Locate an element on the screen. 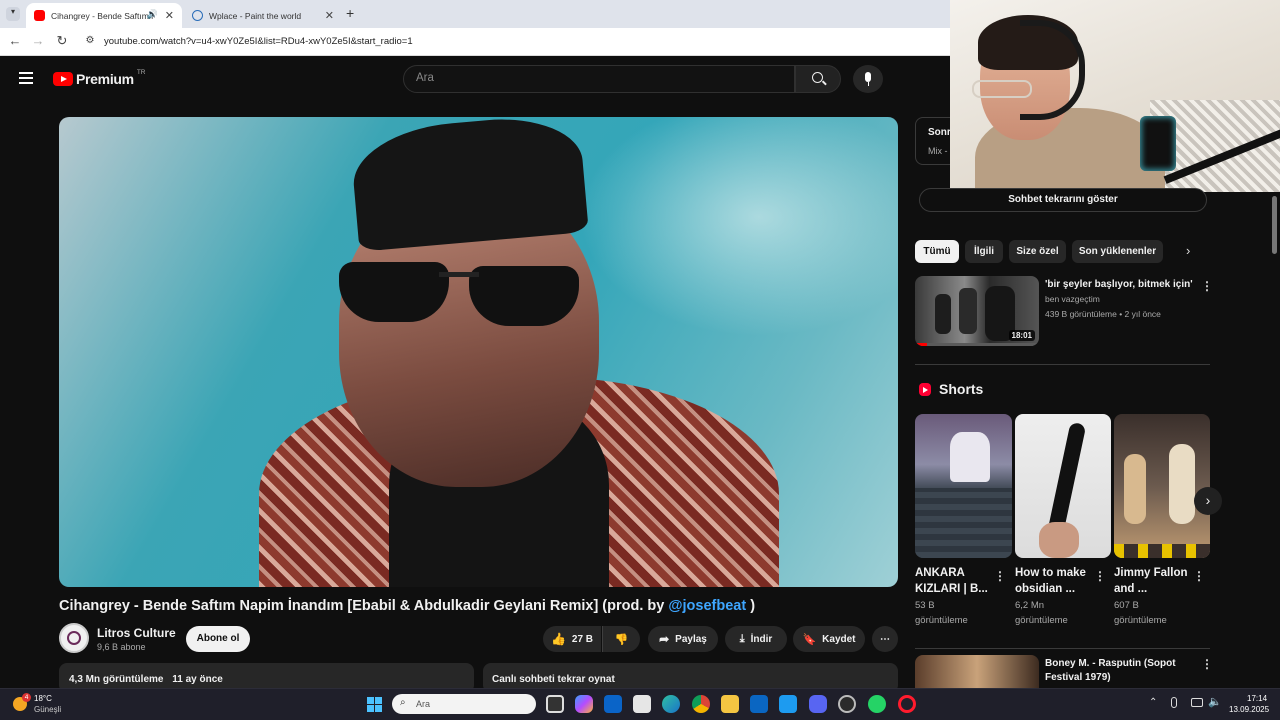 This screenshot has width=1280, height=720. chat-replay-label: Canlı sohbeti tekrar oynat is located at coordinates (553, 679).